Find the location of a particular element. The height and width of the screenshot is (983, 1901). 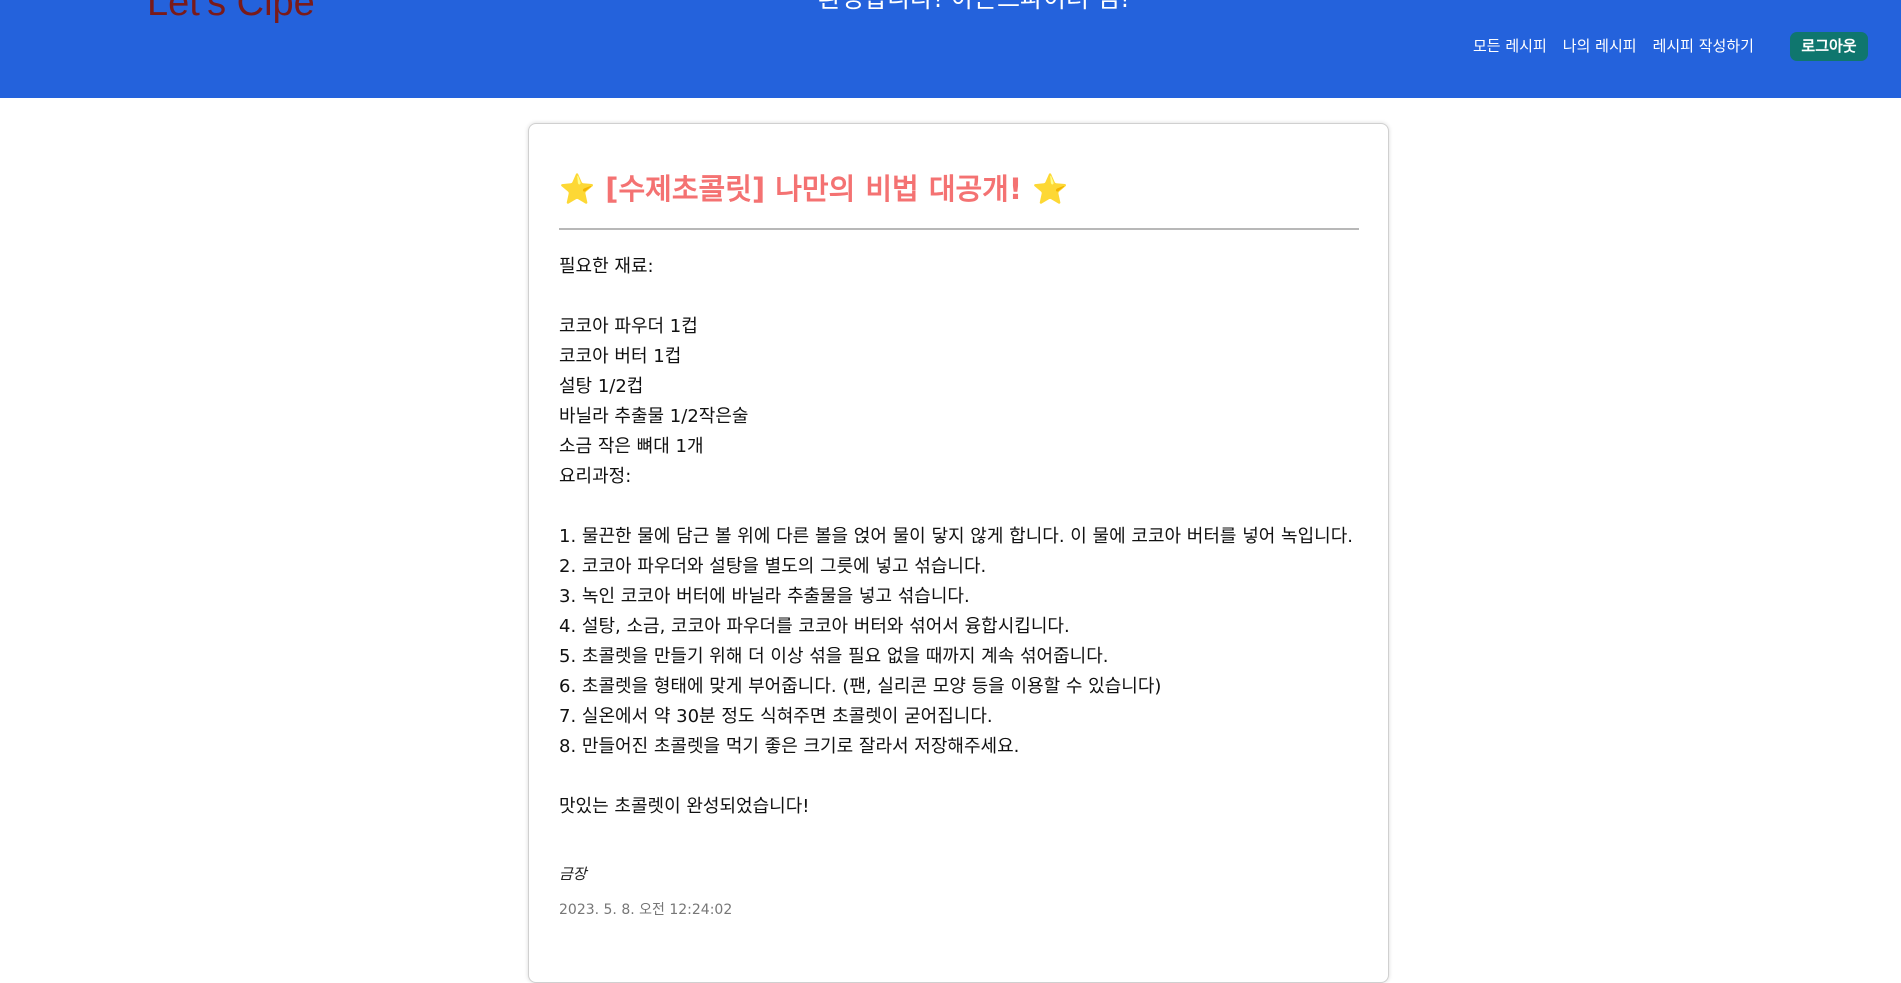

nav-my-recipes-link: 나의 레시피 is located at coordinates (1600, 46).